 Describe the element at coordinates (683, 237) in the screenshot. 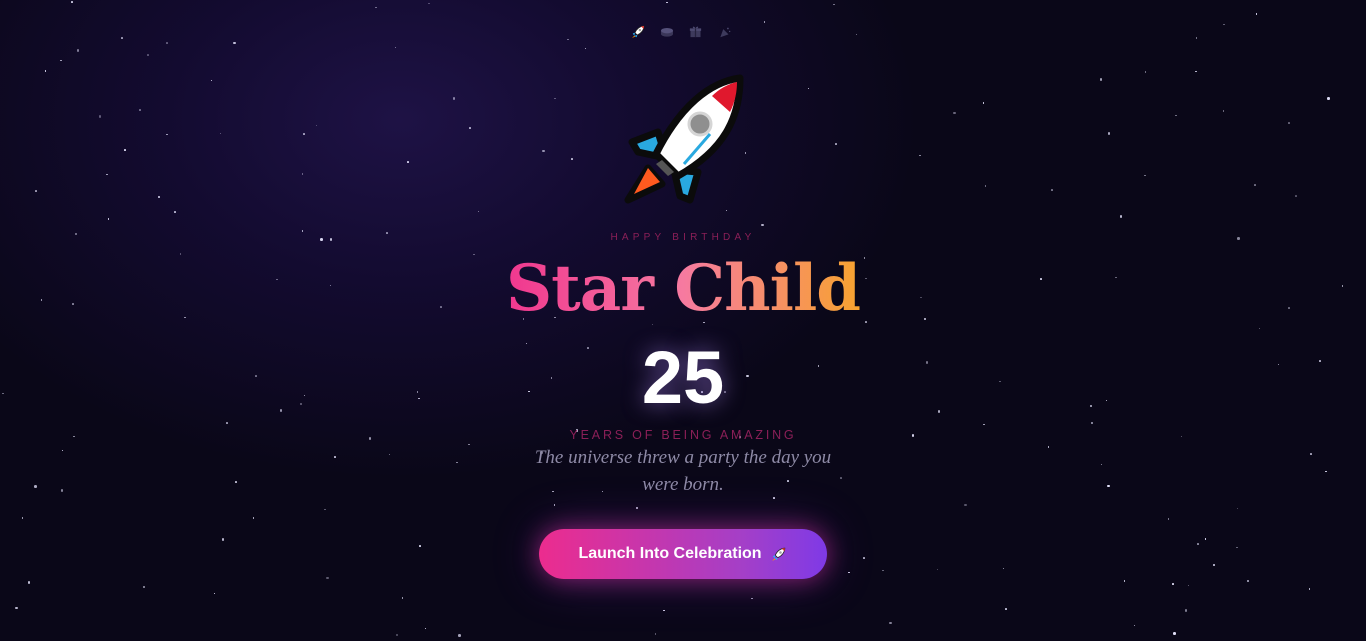

I see `eyebrow-label: HAPPY BIRTHDAY` at that location.